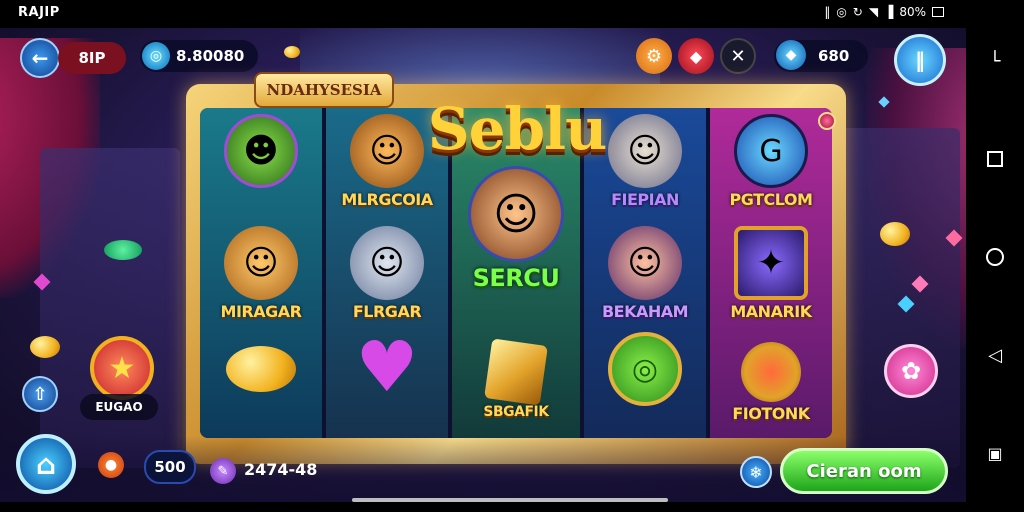 The width and height of the screenshot is (1024, 512). I want to click on left-pillar, so click(110, 308).